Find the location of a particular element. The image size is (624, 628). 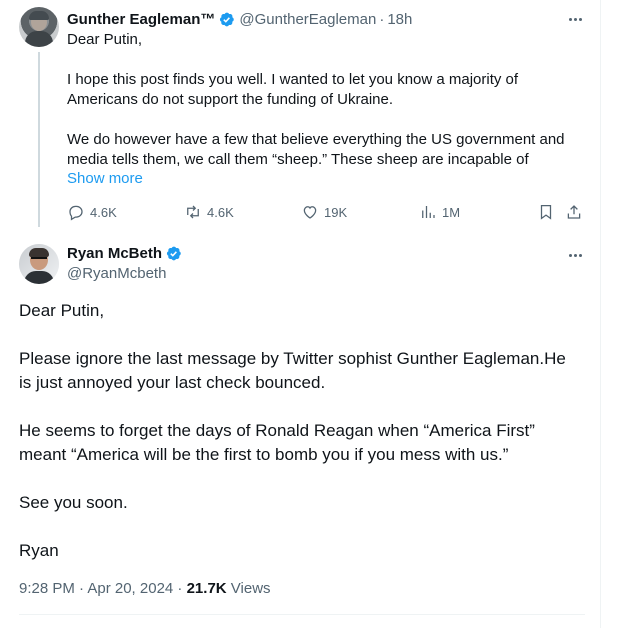

handle: @RyanMcbeth is located at coordinates (116, 273).